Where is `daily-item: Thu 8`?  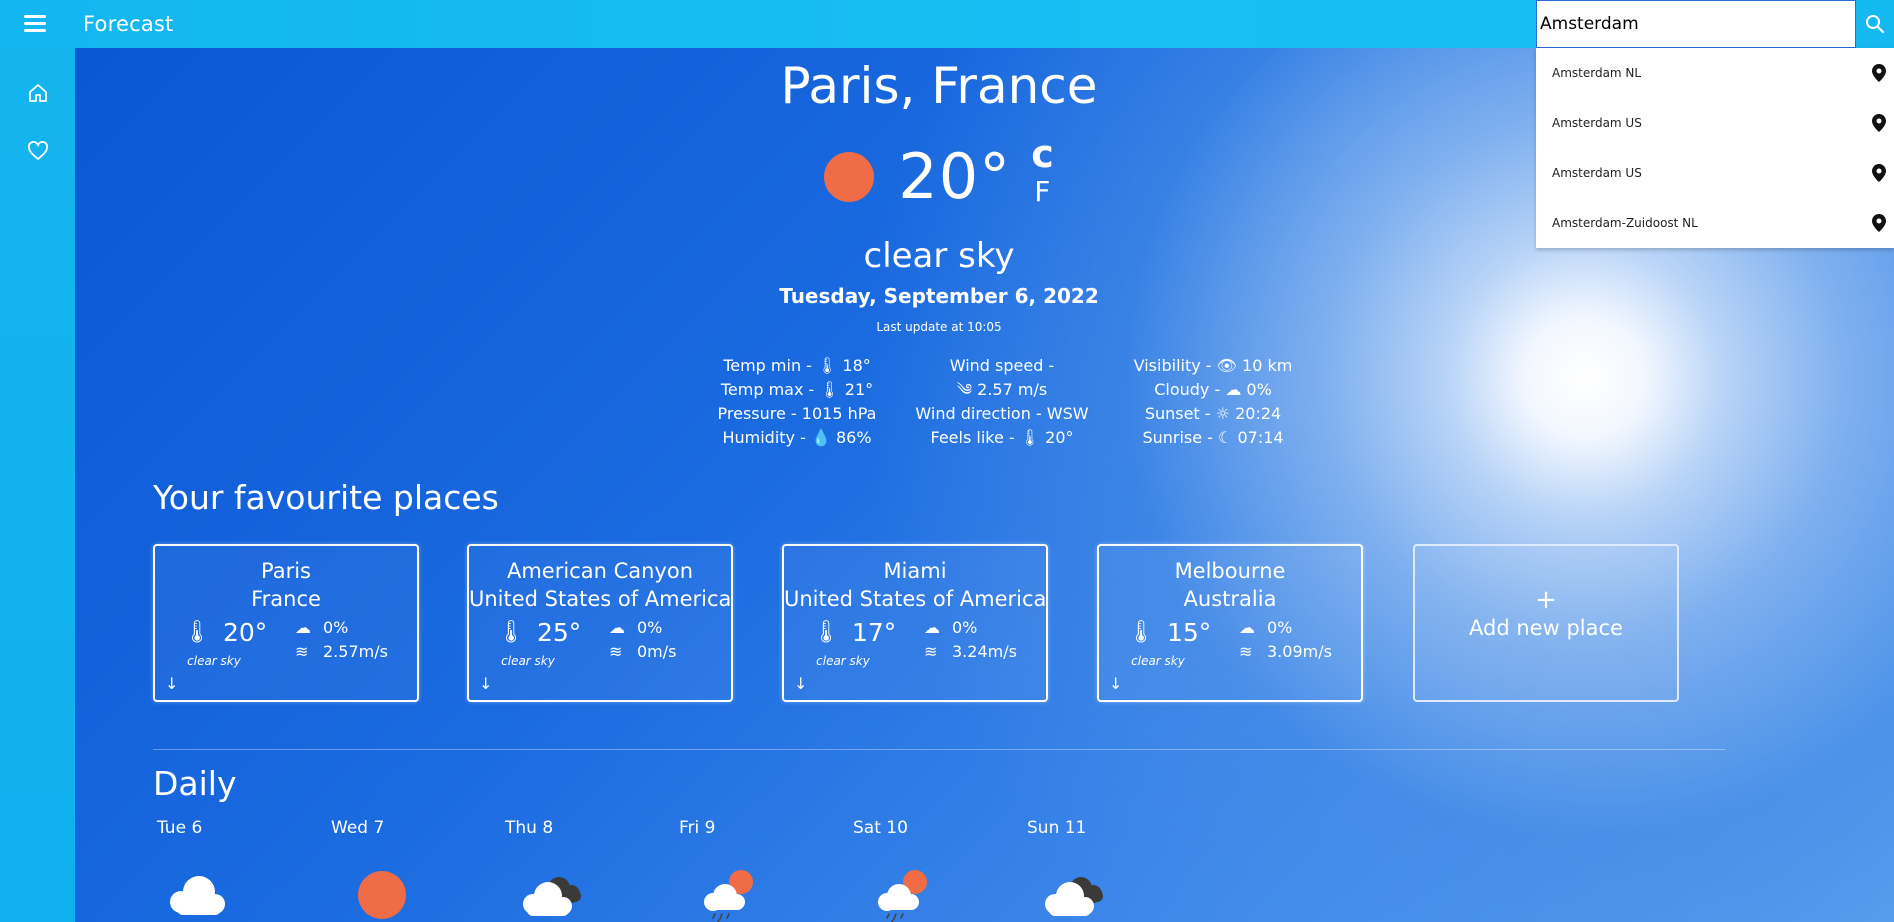
daily-item: Thu 8 is located at coordinates (561, 867).